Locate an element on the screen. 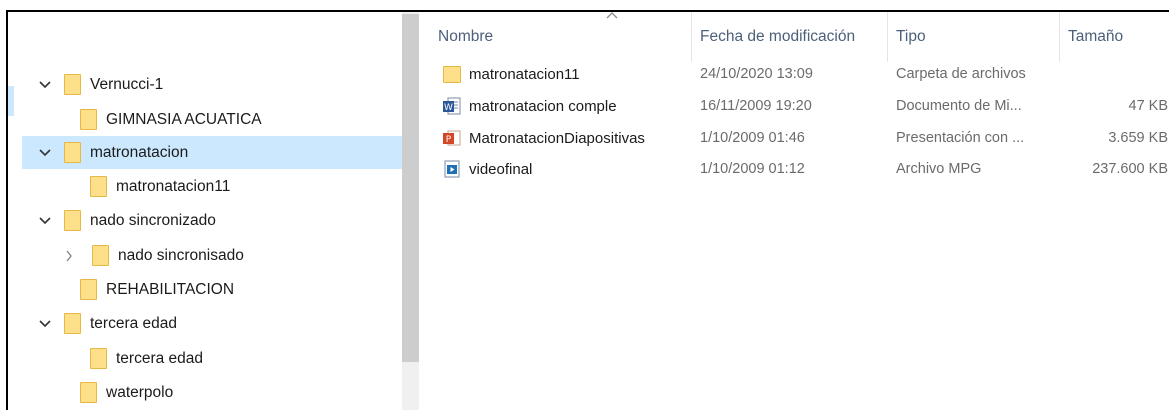 This screenshot has height=410, width=1169. column-header-size: Tamaño is located at coordinates (1114, 37).